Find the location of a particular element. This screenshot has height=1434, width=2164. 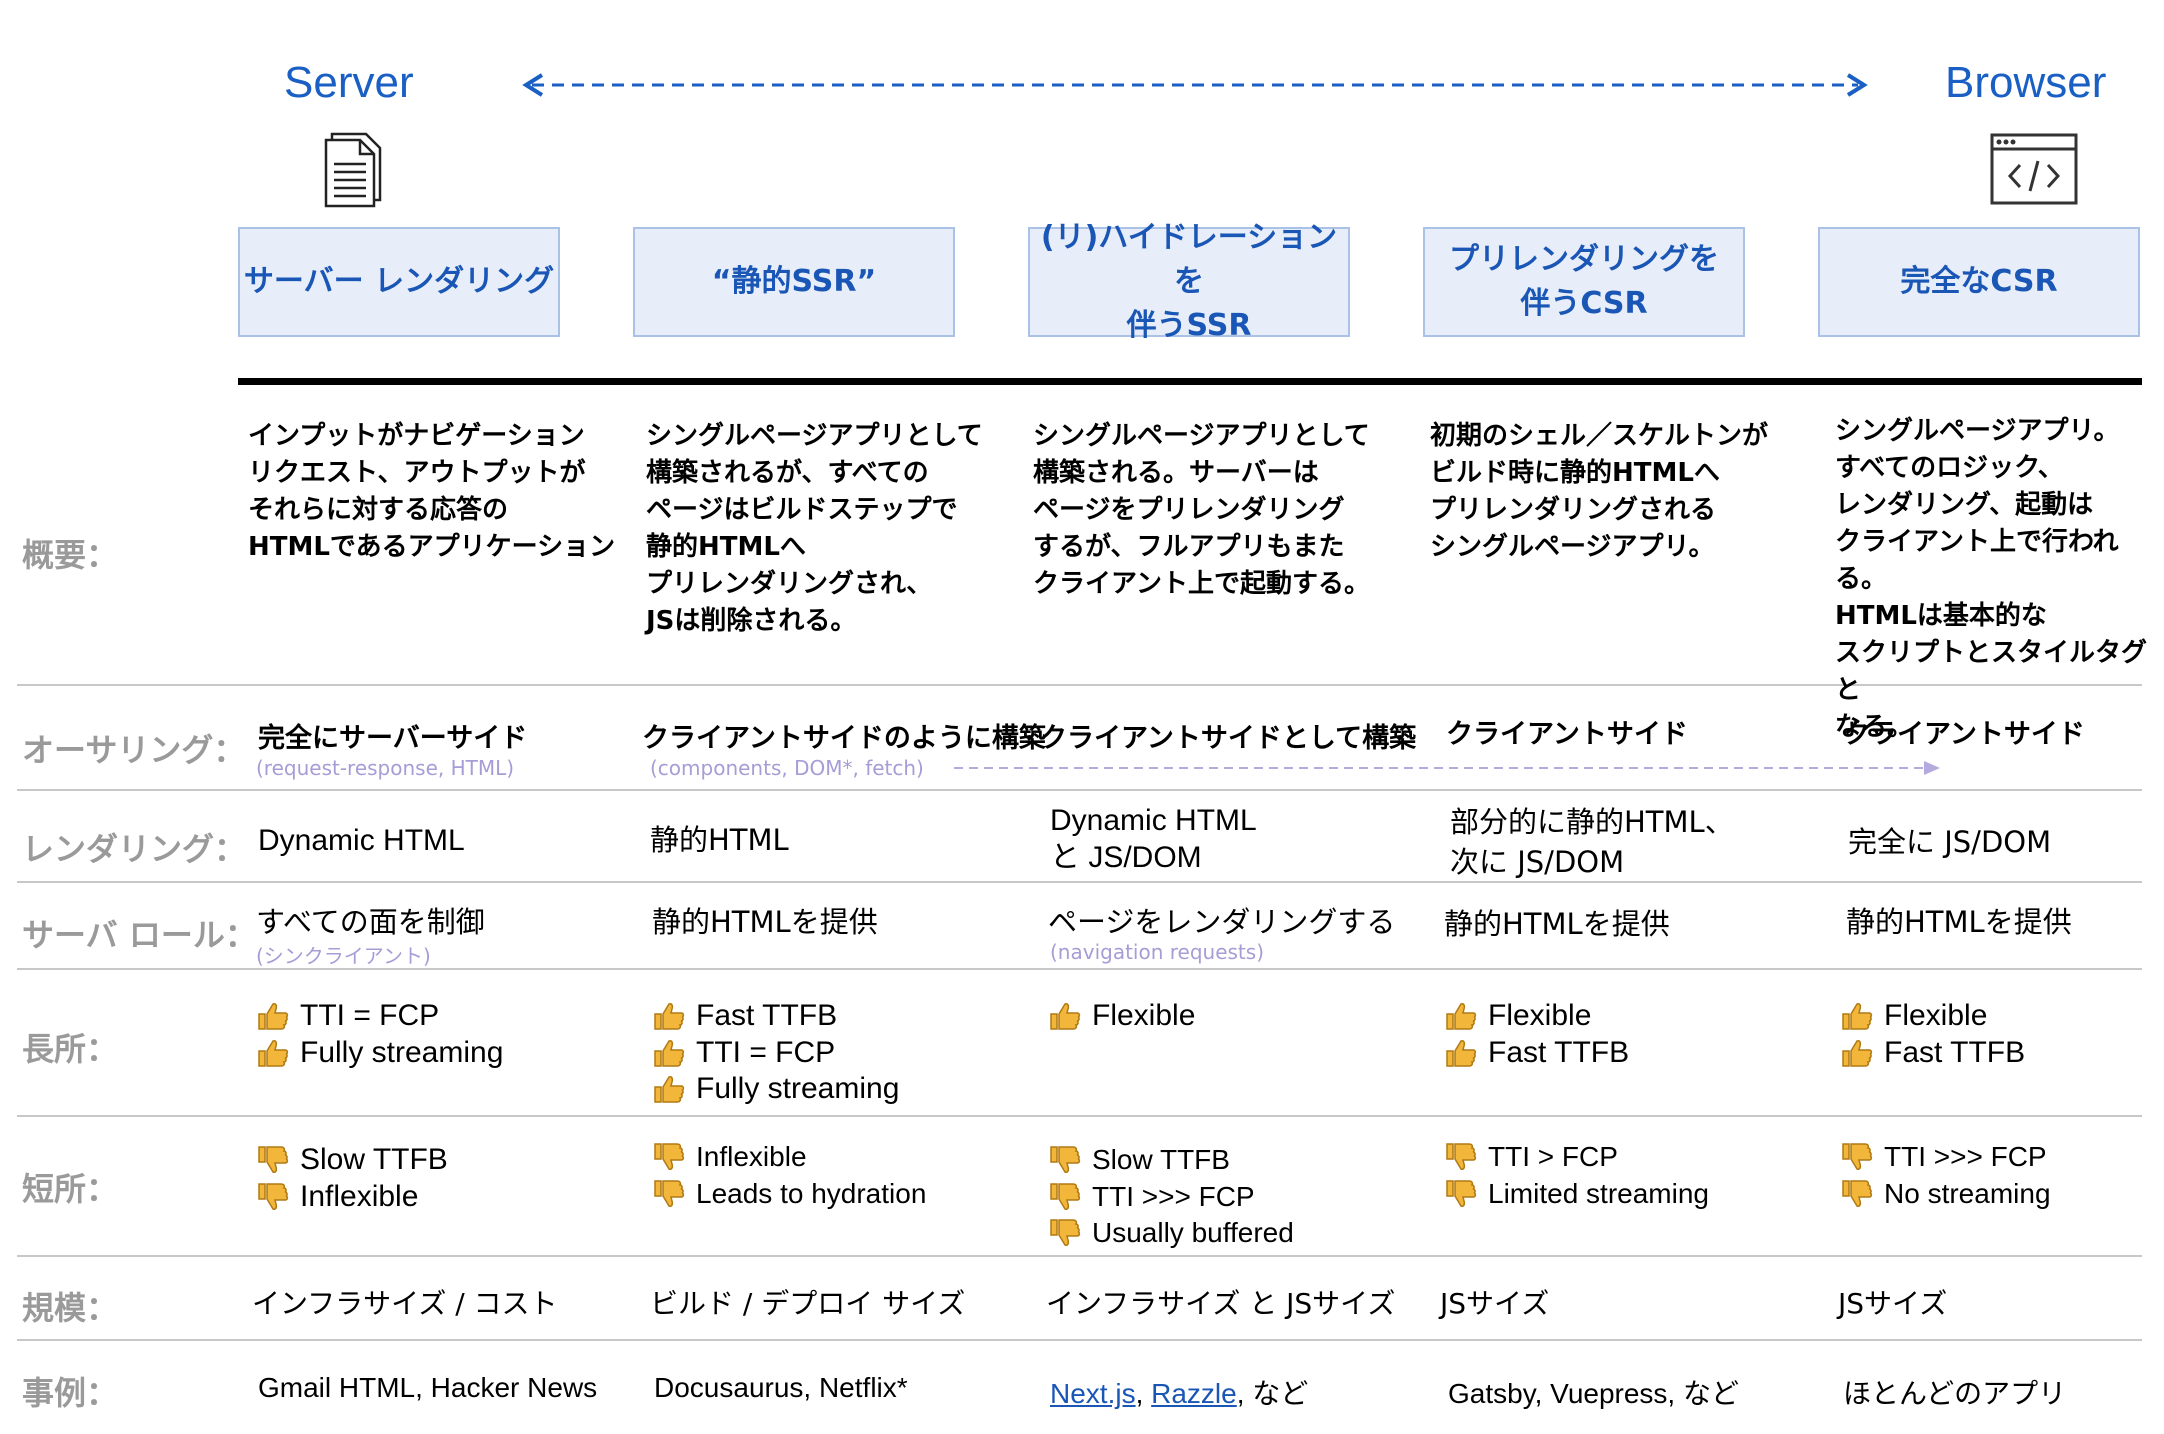

cons-item: TTI > FCP is located at coordinates (1576, 1157).